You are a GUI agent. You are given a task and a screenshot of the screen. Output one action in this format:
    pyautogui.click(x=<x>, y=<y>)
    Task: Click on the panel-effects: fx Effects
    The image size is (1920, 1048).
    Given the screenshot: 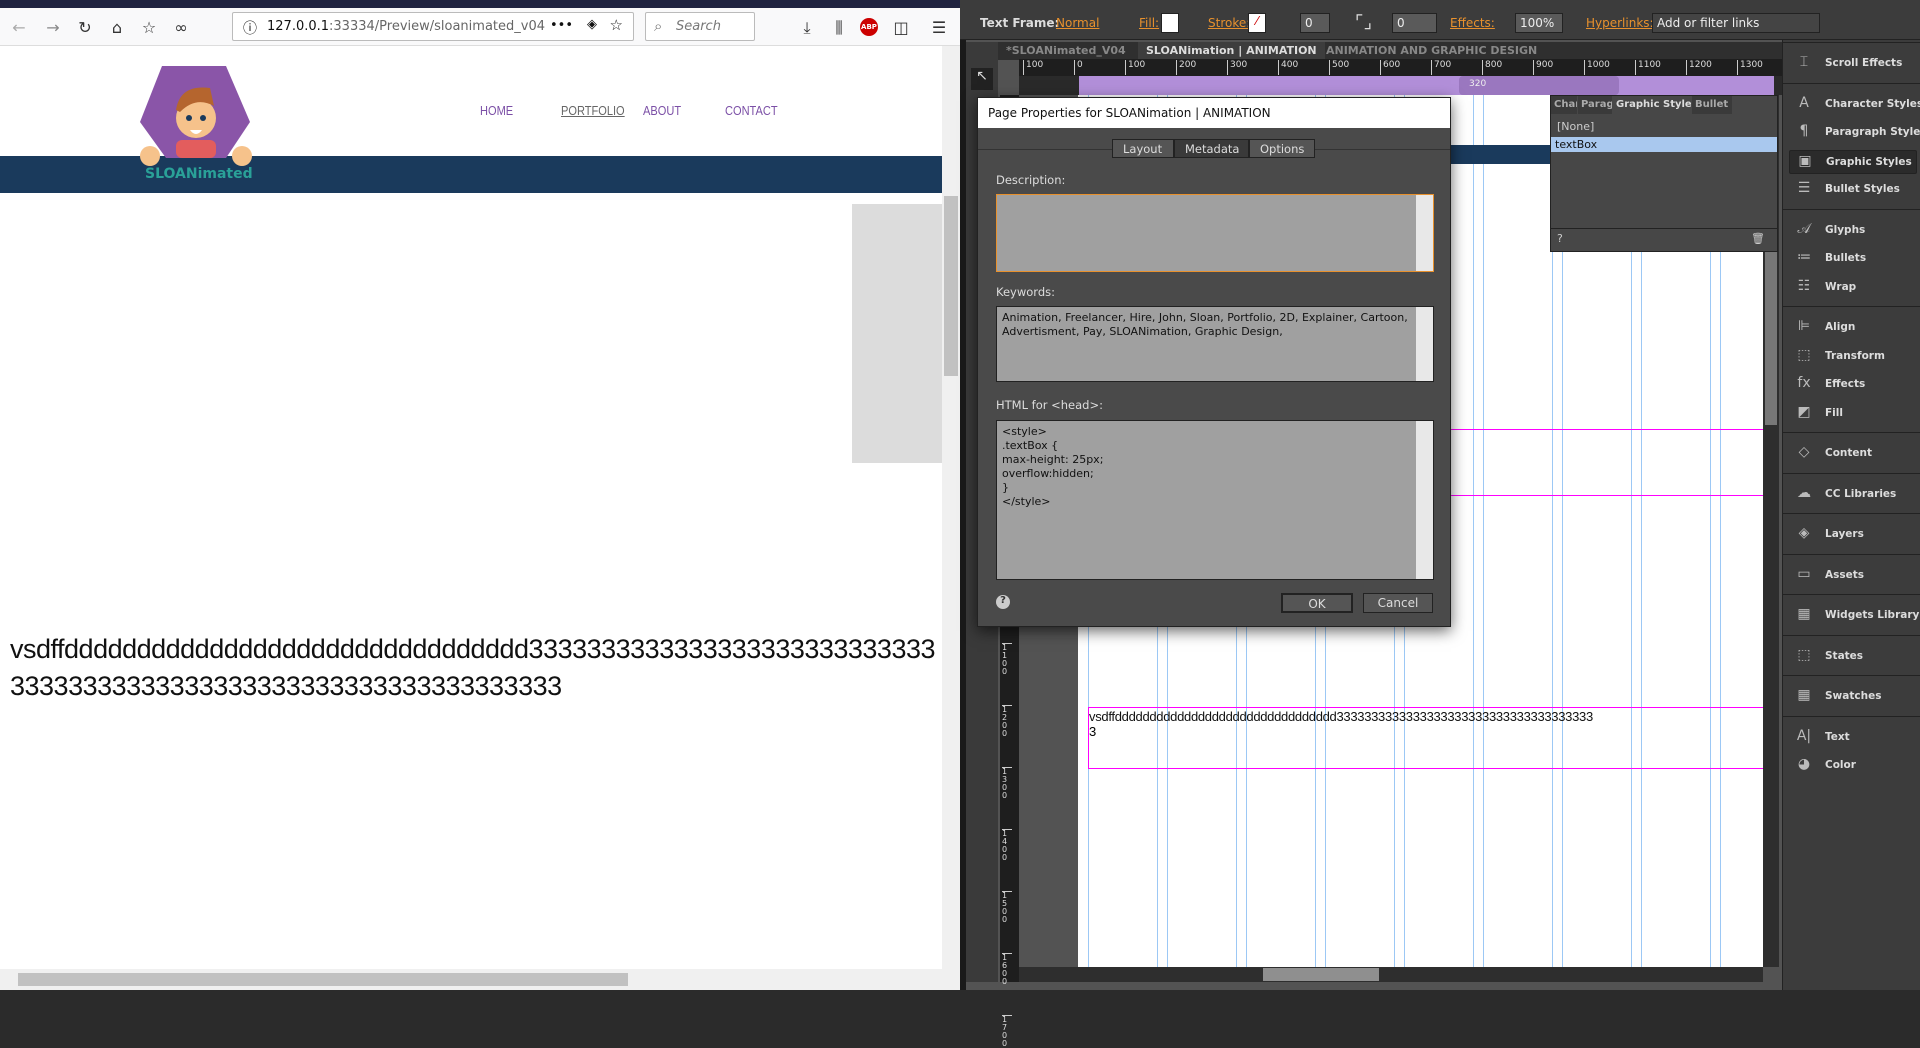 What is the action you would take?
    pyautogui.click(x=1853, y=385)
    